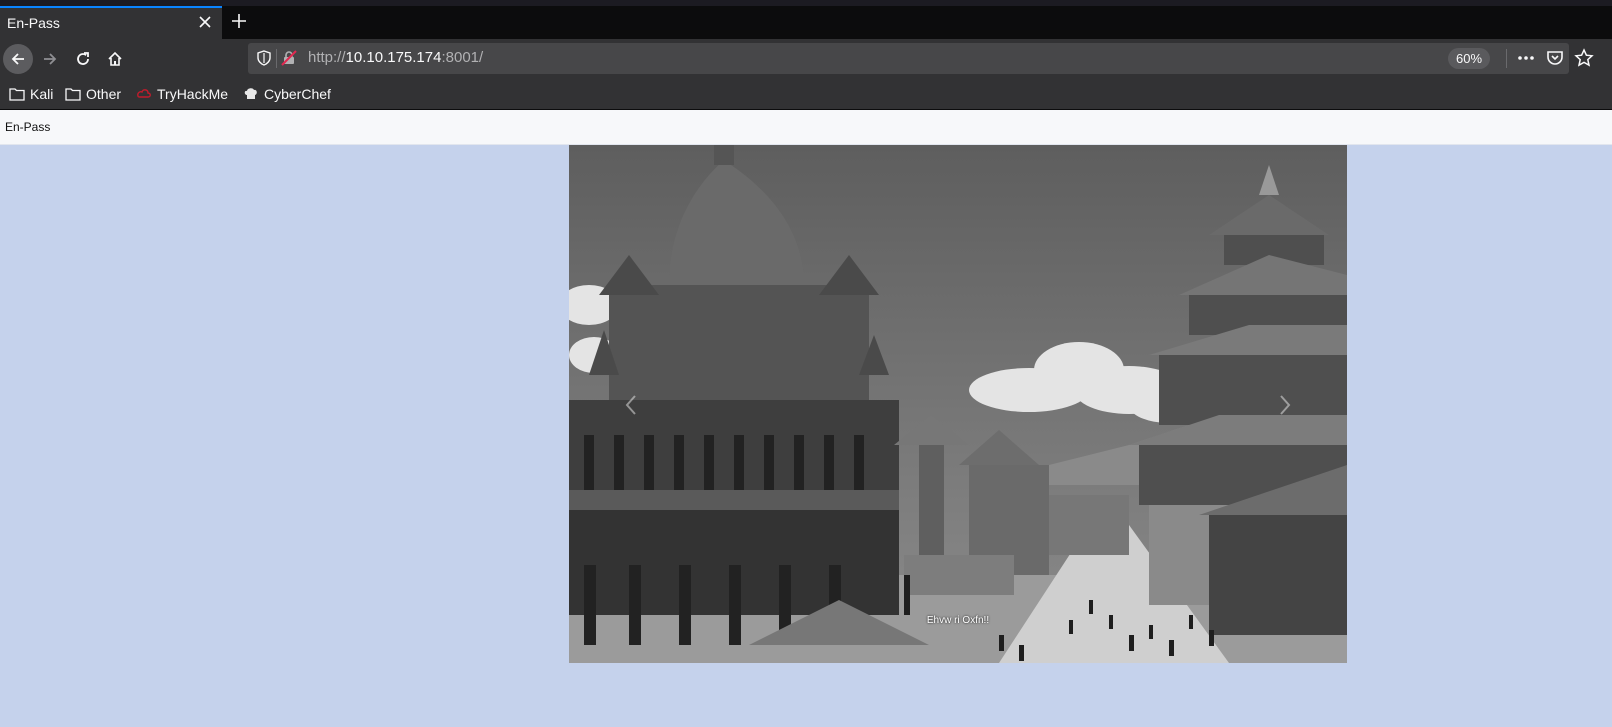  What do you see at coordinates (111, 22) in the screenshot?
I see `tab-en-pass: En-Pass` at bounding box center [111, 22].